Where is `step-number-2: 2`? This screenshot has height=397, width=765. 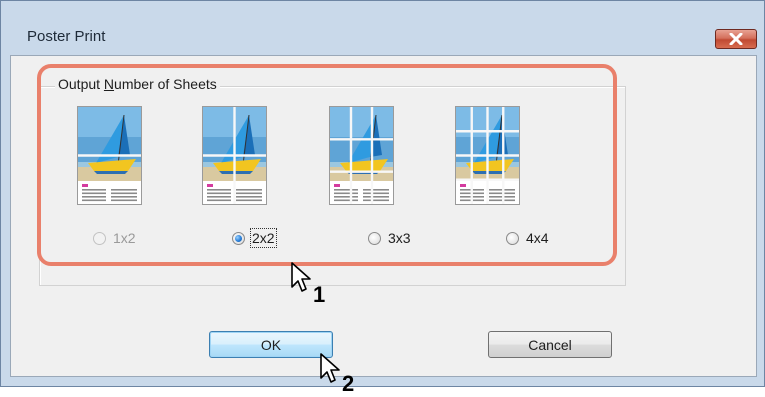 step-number-2: 2 is located at coordinates (348, 383).